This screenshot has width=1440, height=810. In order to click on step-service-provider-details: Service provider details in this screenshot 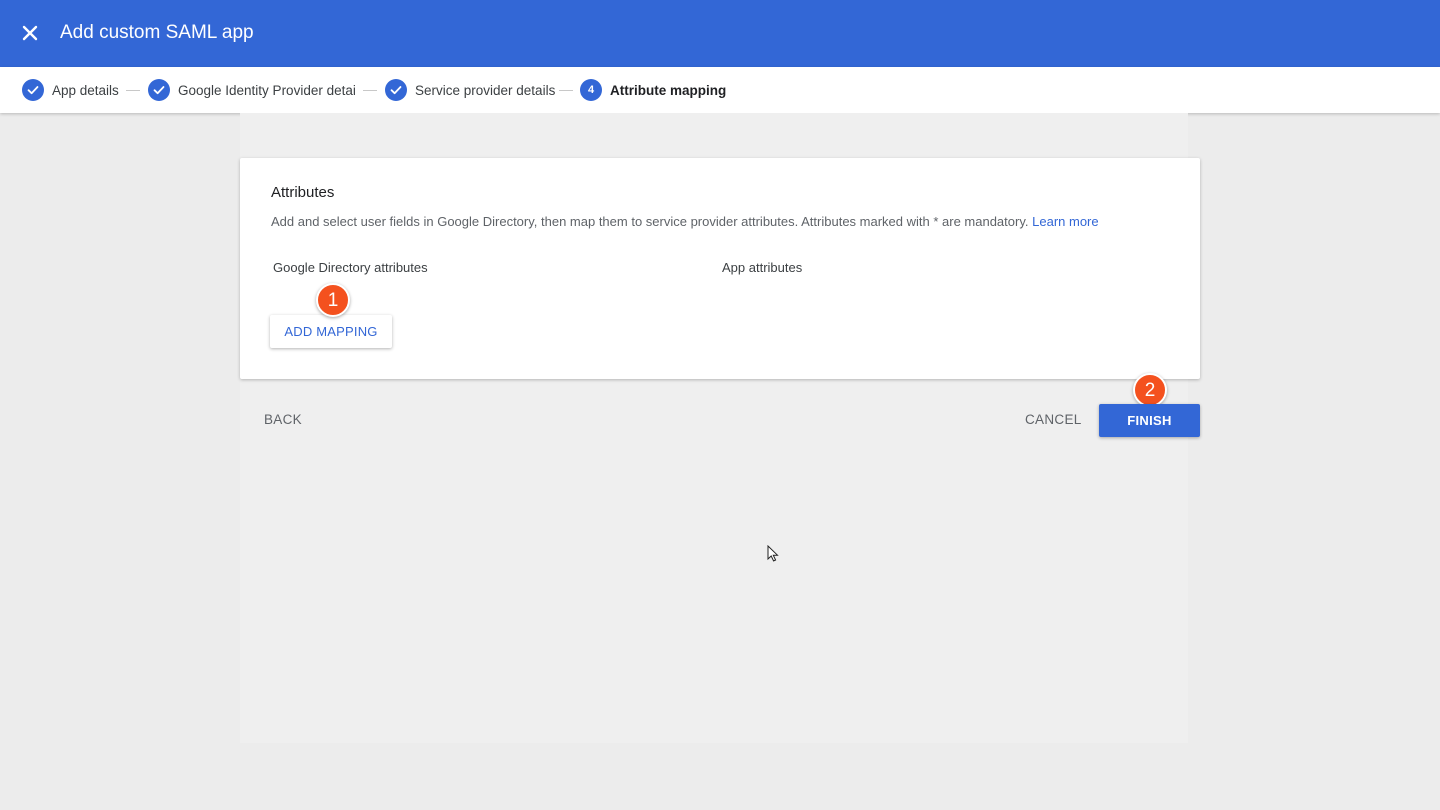, I will do `click(470, 90)`.